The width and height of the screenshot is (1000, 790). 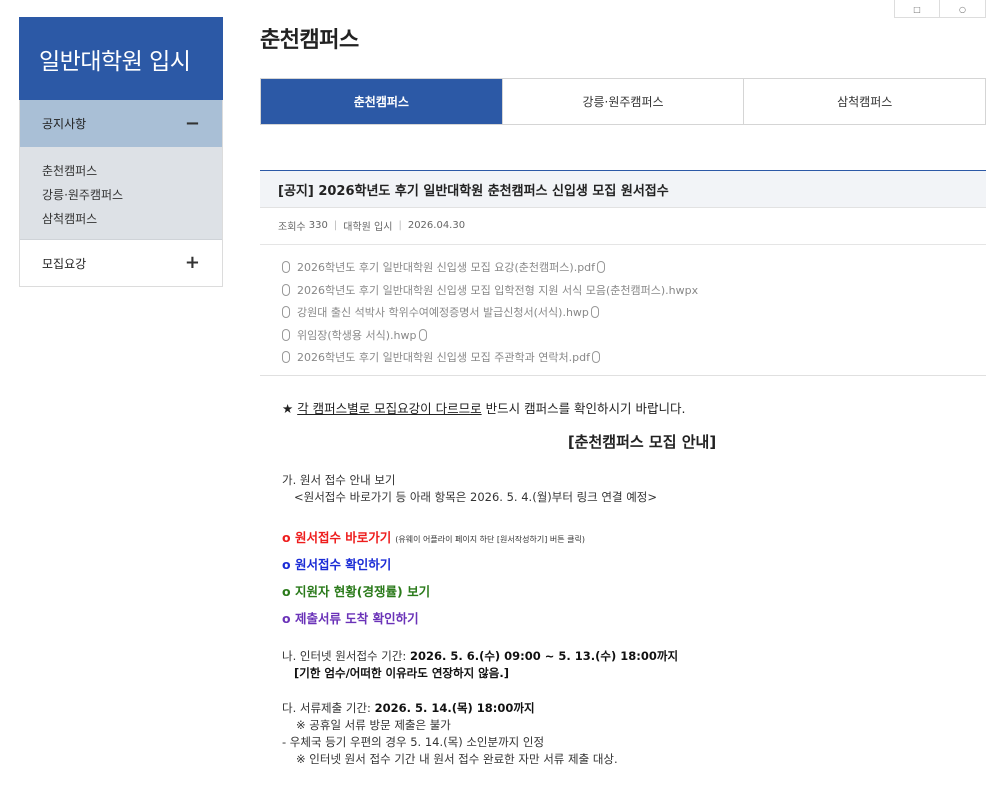 I want to click on page-title: 춘천캠퍼스, so click(x=309, y=40).